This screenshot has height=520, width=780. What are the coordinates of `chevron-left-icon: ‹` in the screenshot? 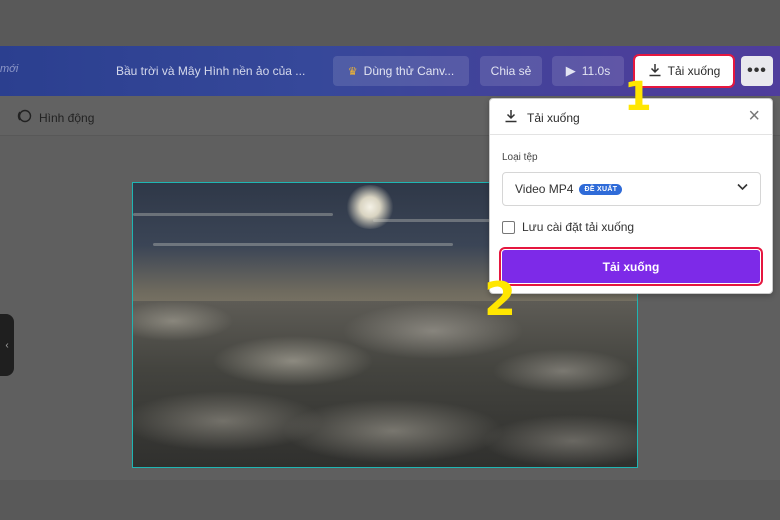 It's located at (7, 345).